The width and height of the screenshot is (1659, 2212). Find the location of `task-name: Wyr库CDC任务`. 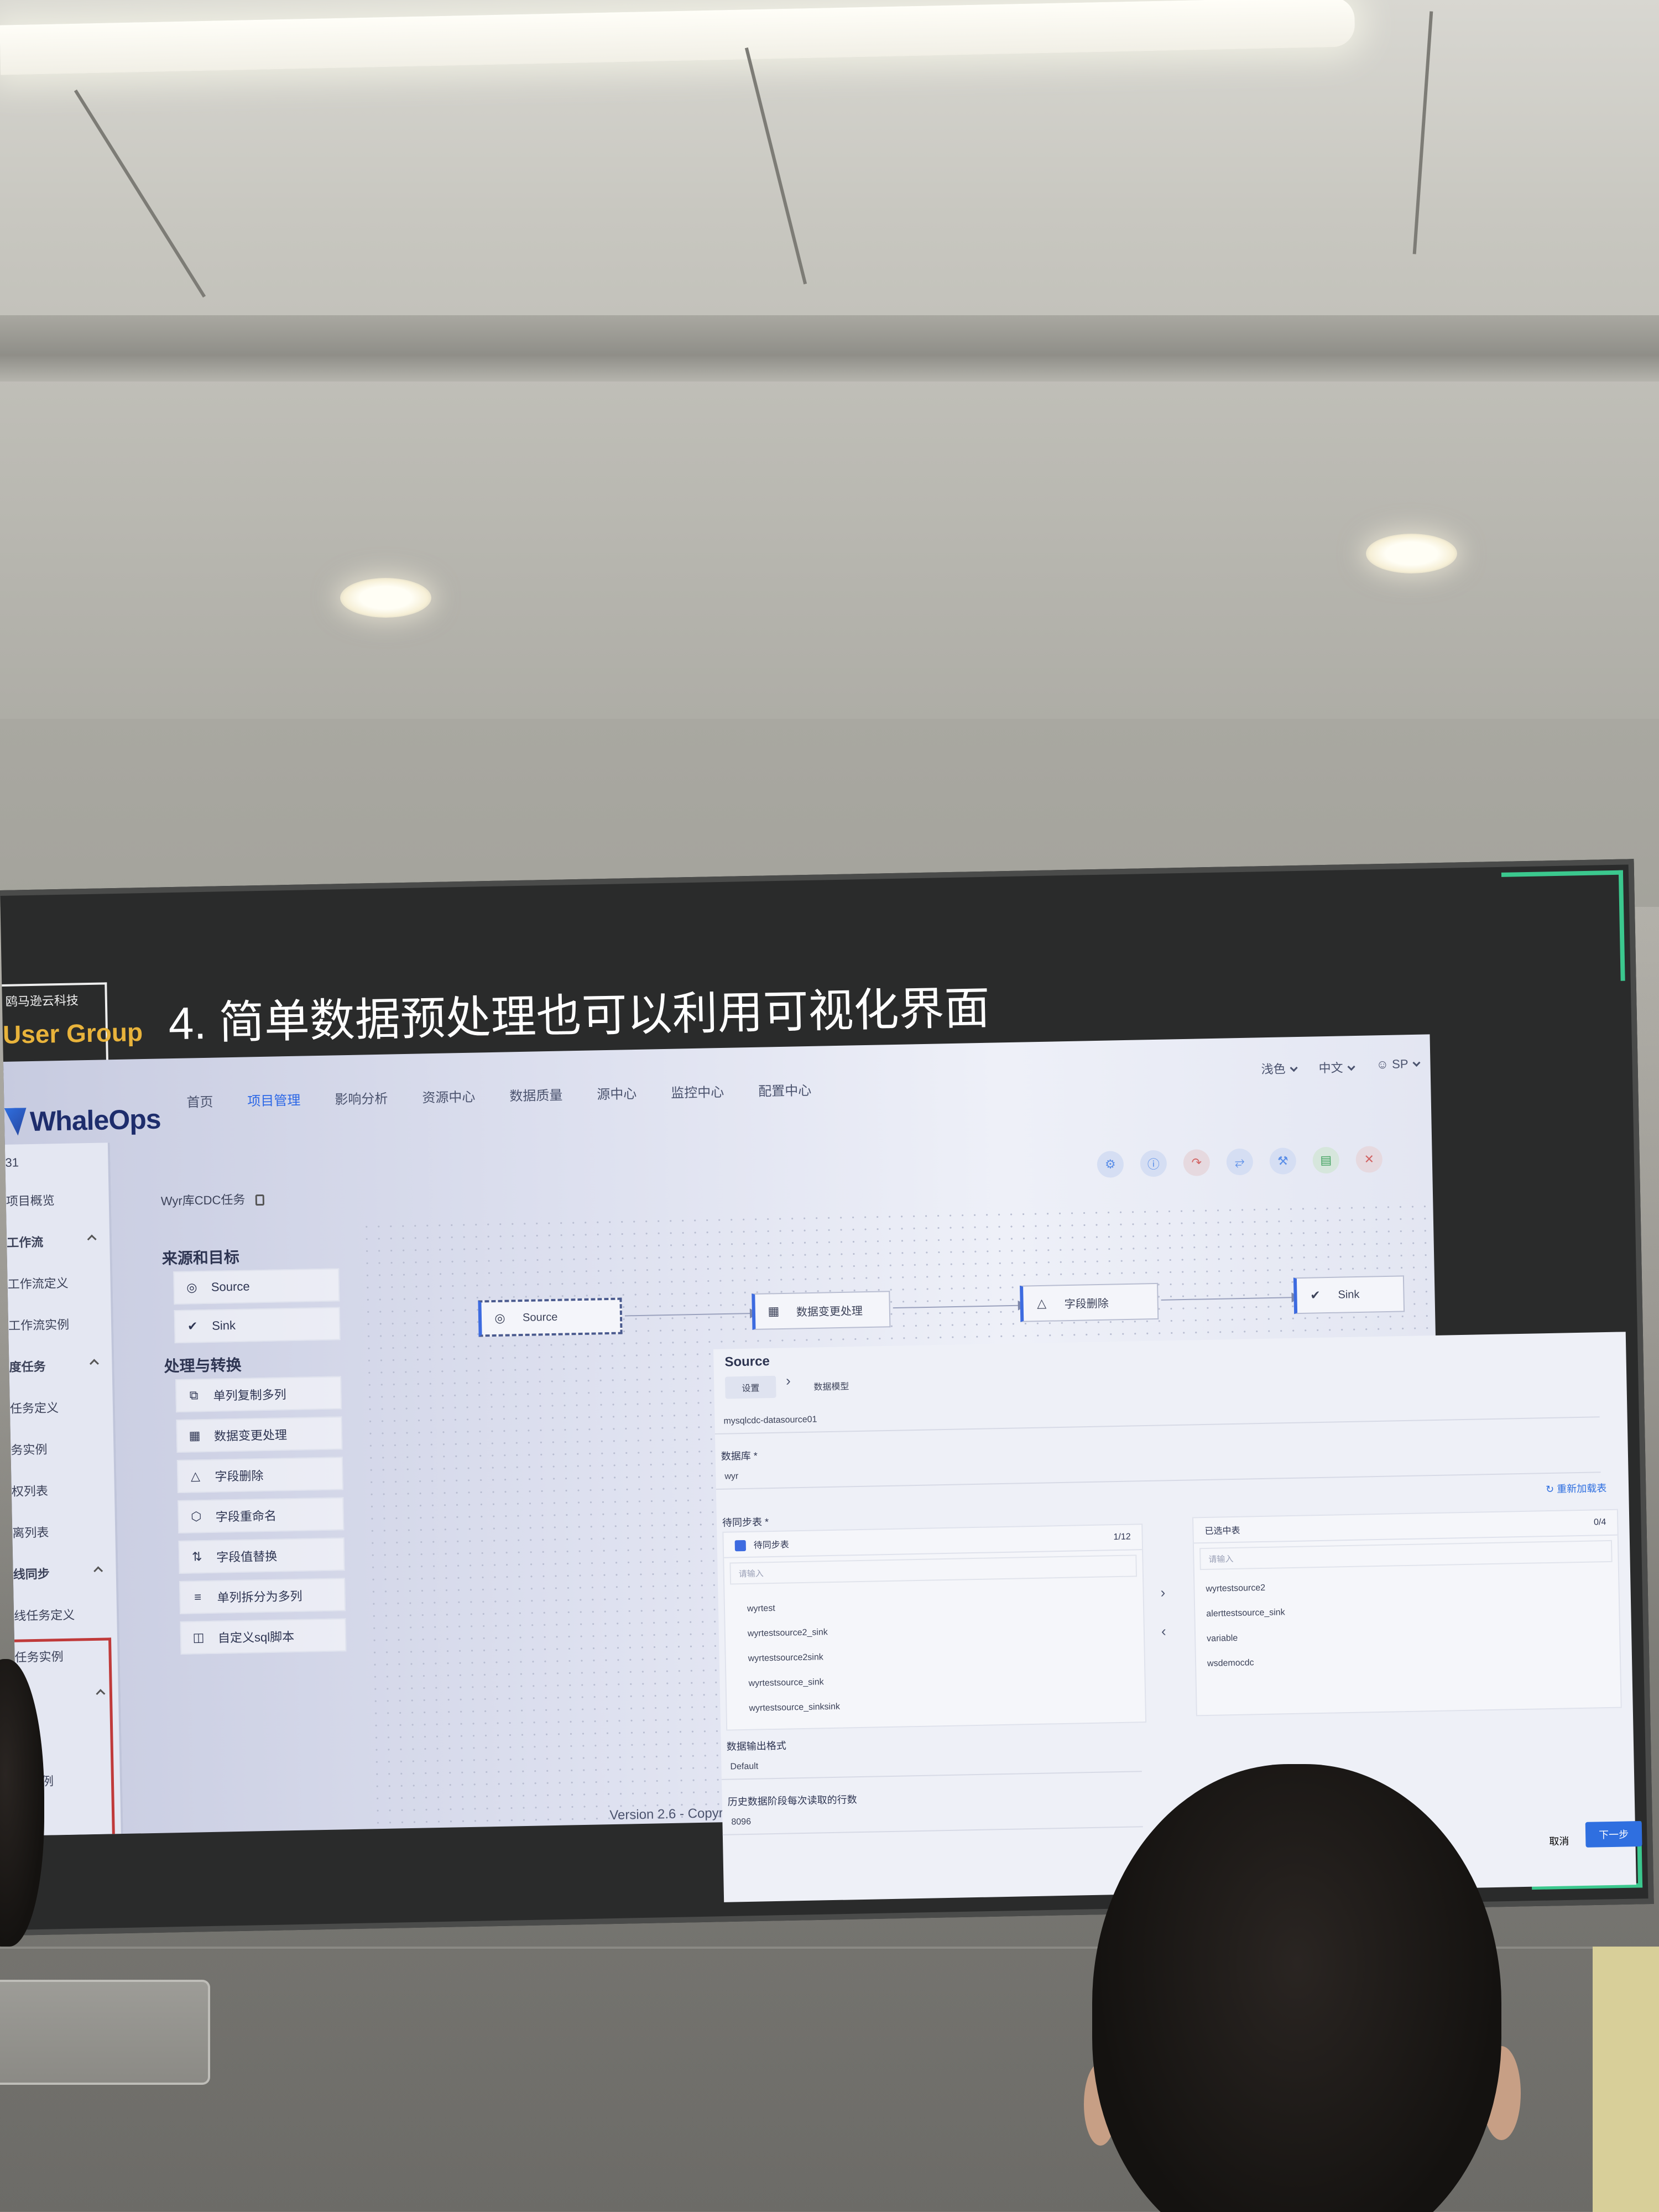

task-name: Wyr库CDC任务 is located at coordinates (203, 1200).